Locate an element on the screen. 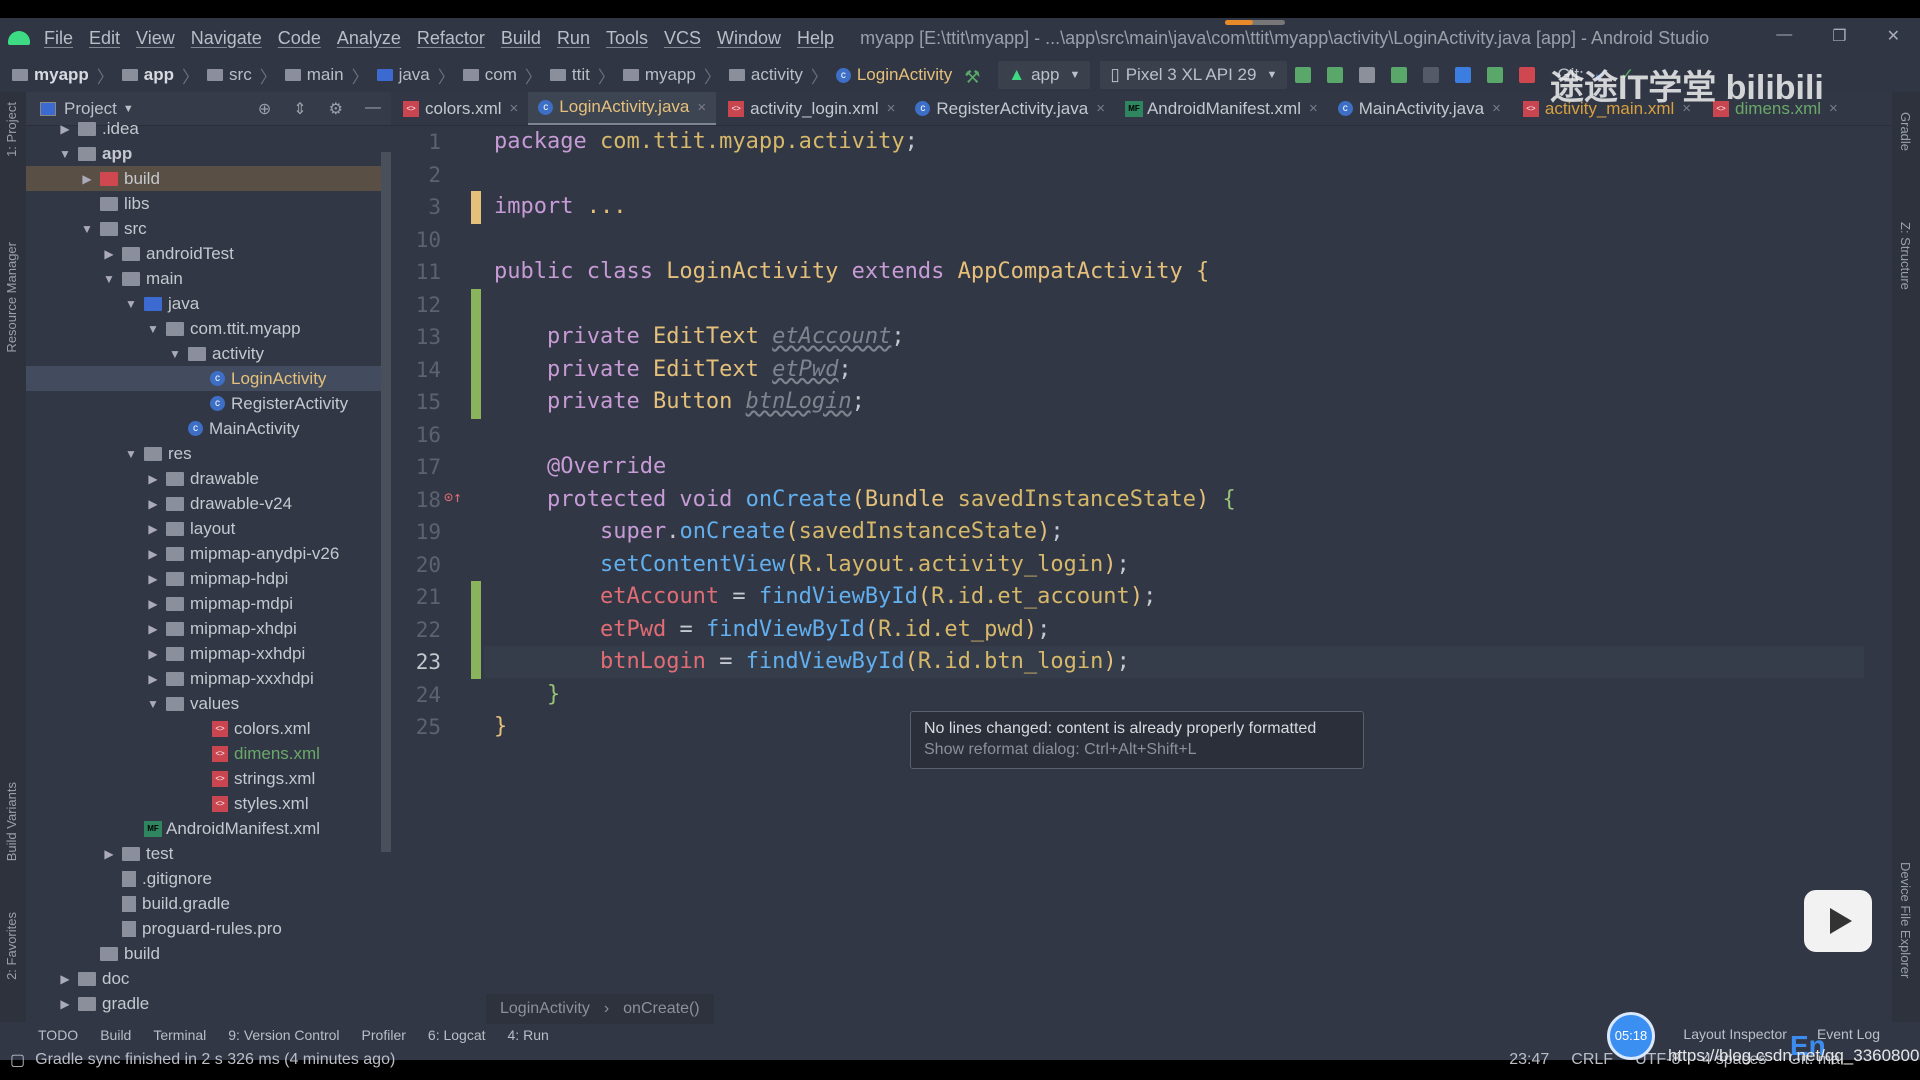 The image size is (1920, 1080). menu-analyze: Analyze is located at coordinates (369, 38).